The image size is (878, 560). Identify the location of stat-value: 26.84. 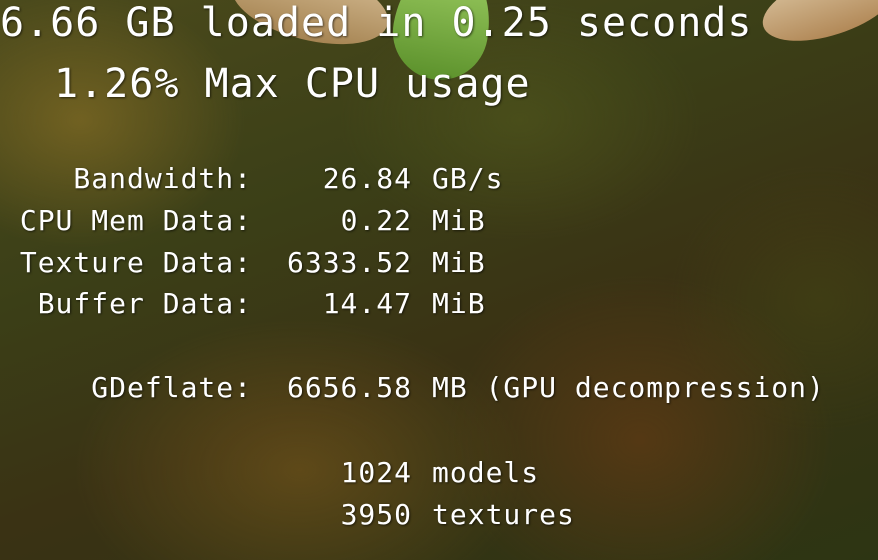
(367, 178).